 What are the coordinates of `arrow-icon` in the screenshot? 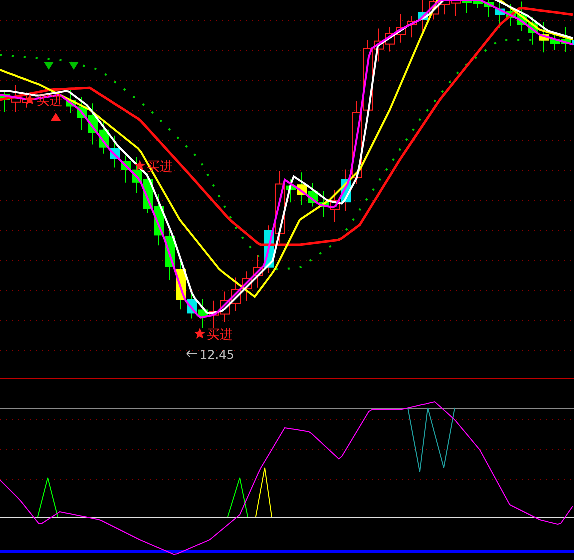 It's located at (192, 354).